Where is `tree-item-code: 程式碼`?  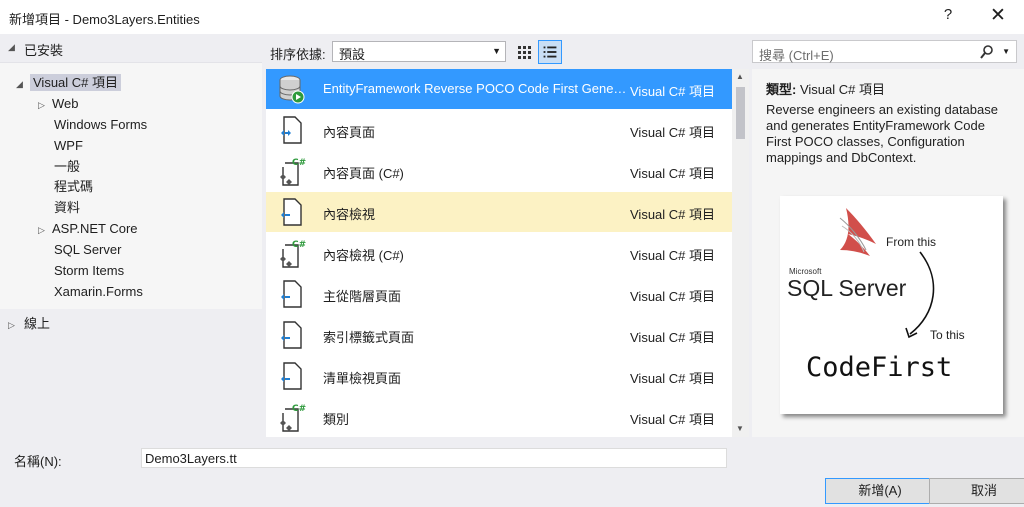 tree-item-code: 程式碼 is located at coordinates (73, 187).